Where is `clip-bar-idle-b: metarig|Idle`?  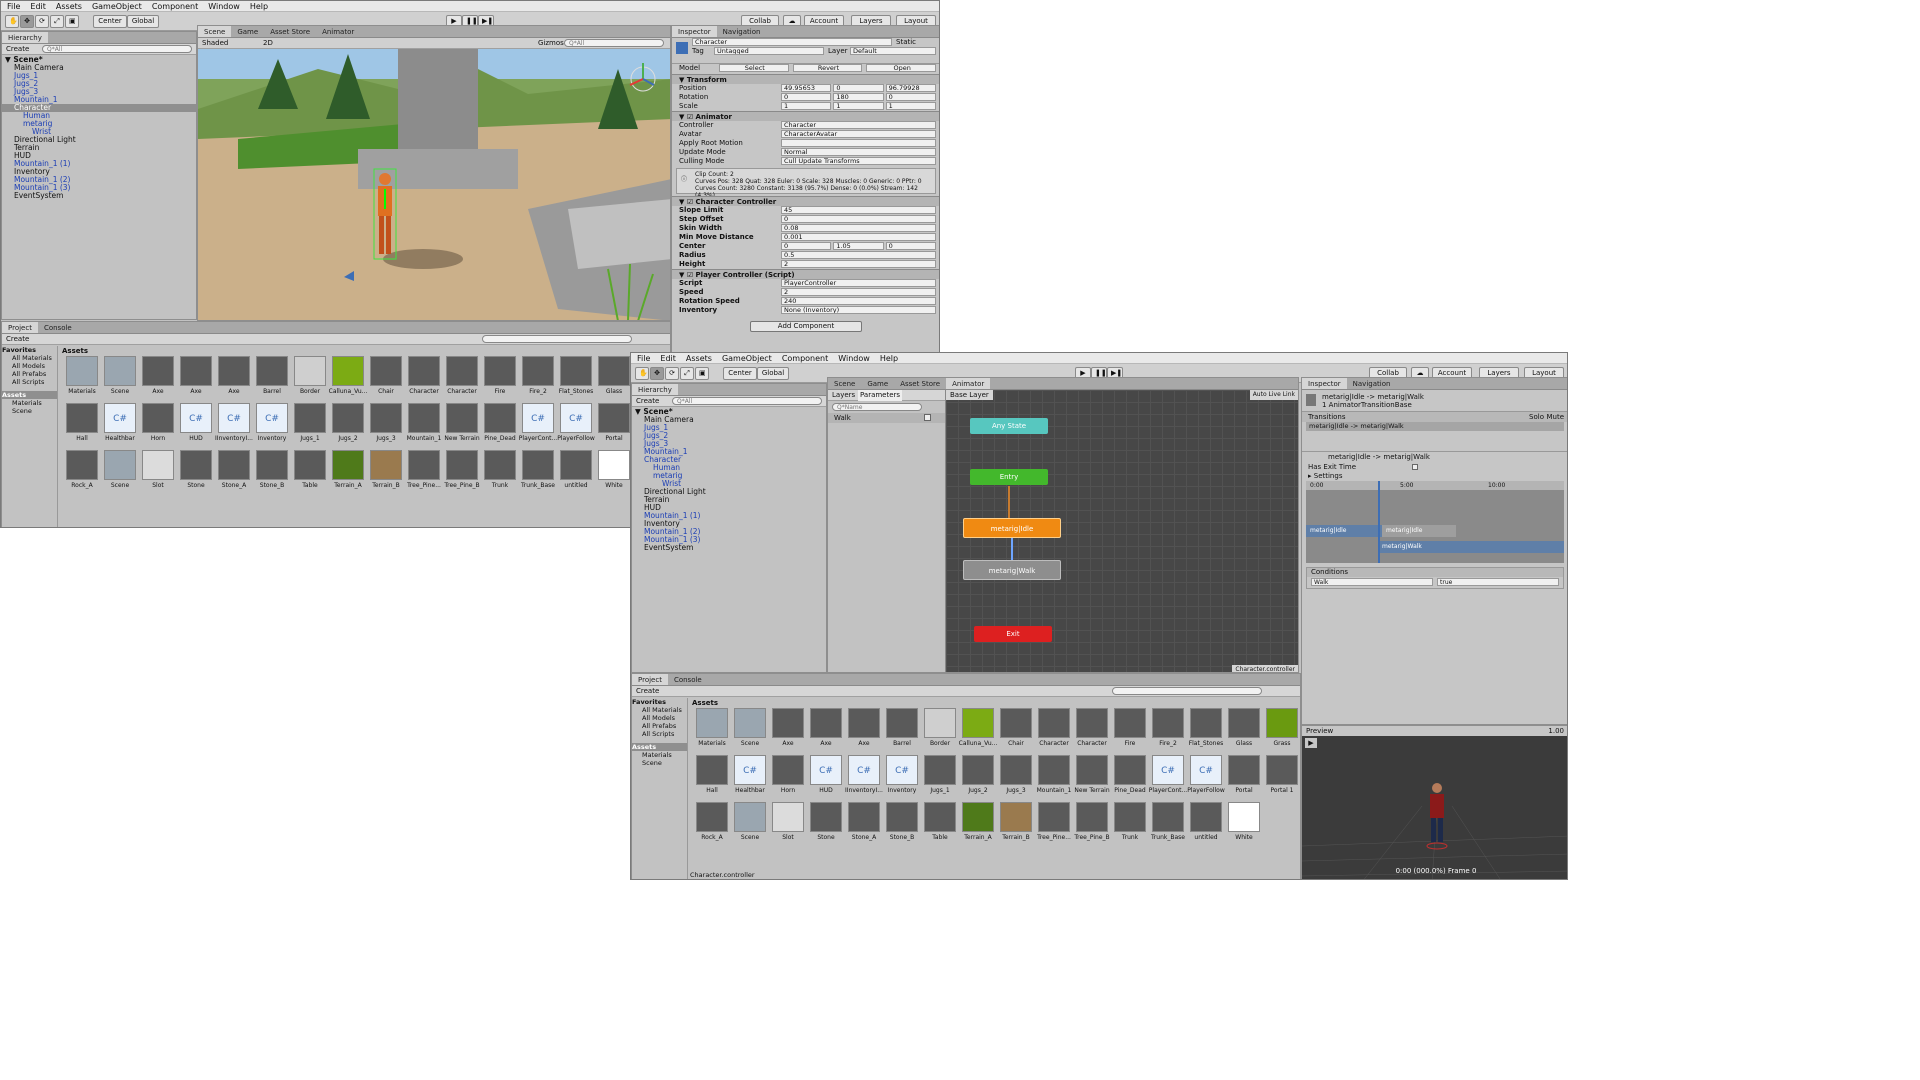 clip-bar-idle-b: metarig|Idle is located at coordinates (1419, 531).